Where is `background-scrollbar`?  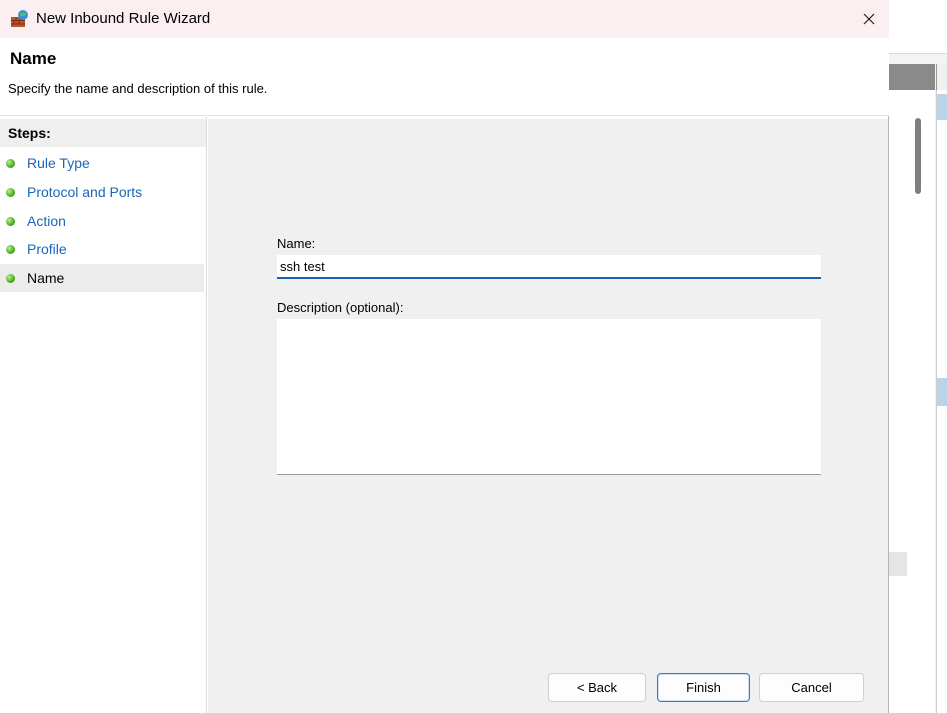
background-scrollbar is located at coordinates (918, 156).